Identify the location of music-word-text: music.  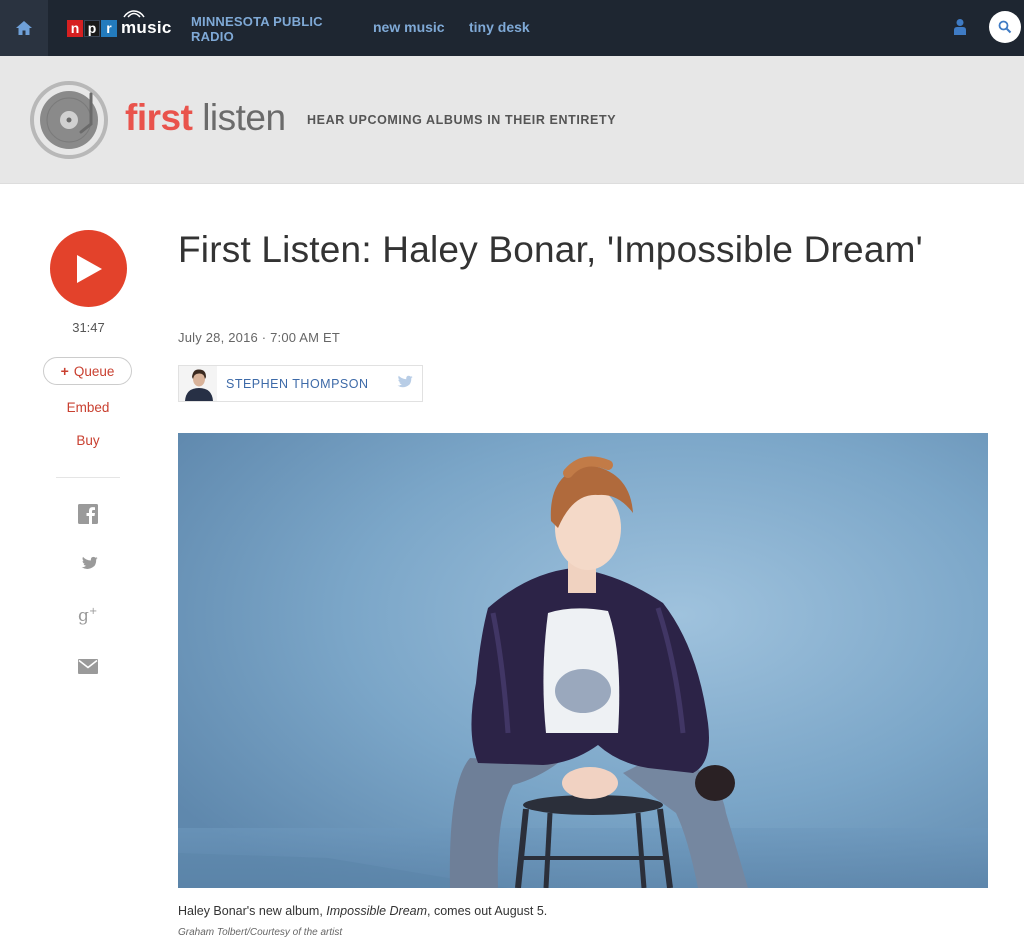
(146, 27).